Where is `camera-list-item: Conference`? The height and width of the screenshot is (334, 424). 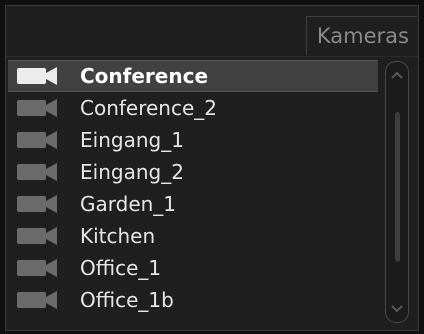
camera-list-item: Conference is located at coordinates (193, 76).